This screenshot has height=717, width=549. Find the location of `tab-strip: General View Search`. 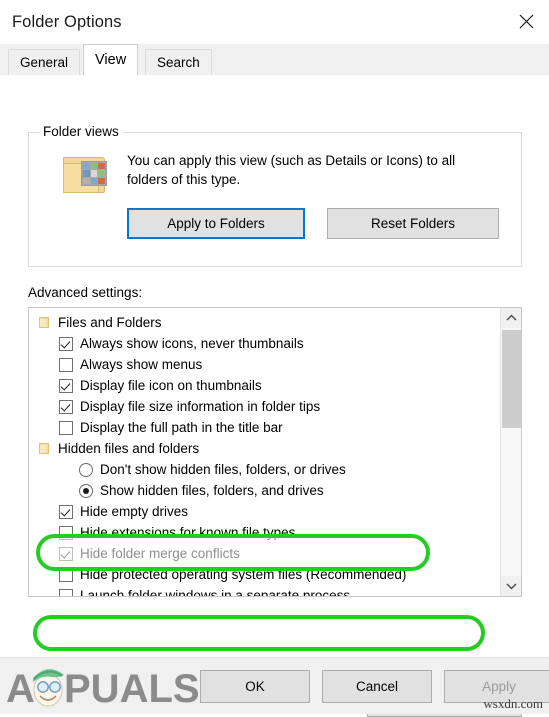

tab-strip: General View Search is located at coordinates (274, 60).